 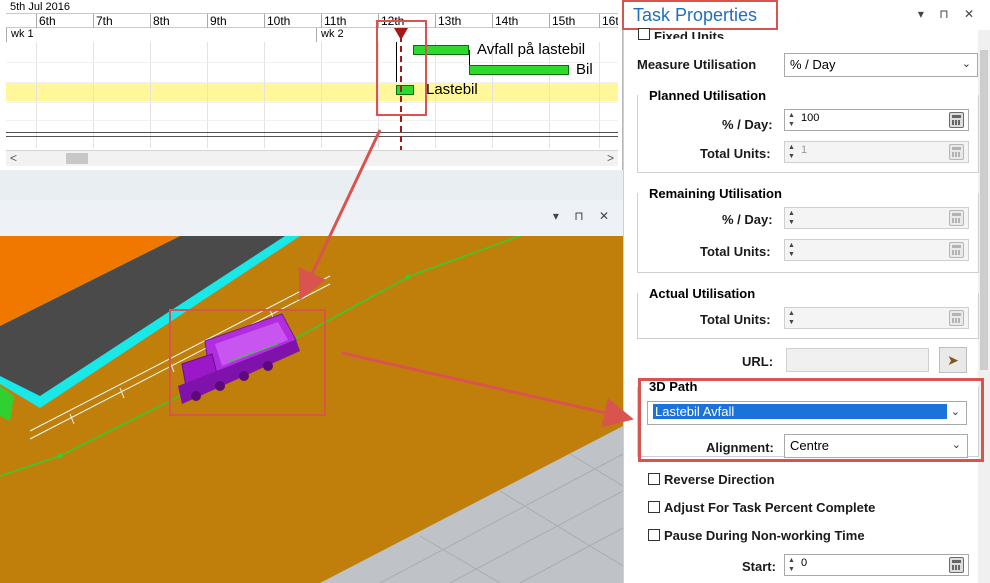 I want to click on remaining-utilisation-group, so click(x=808, y=233).